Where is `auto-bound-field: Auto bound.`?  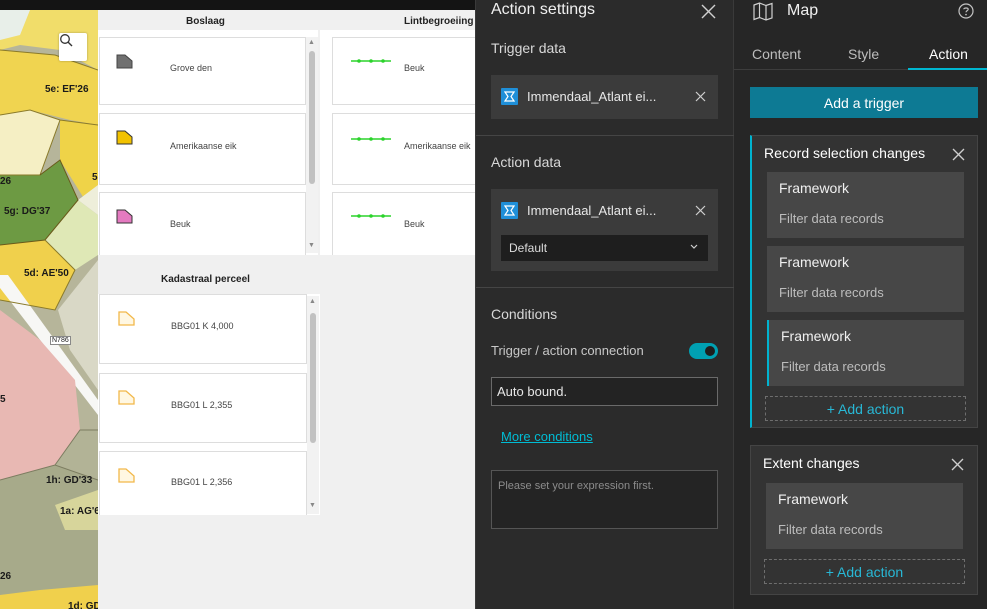 auto-bound-field: Auto bound. is located at coordinates (604, 391).